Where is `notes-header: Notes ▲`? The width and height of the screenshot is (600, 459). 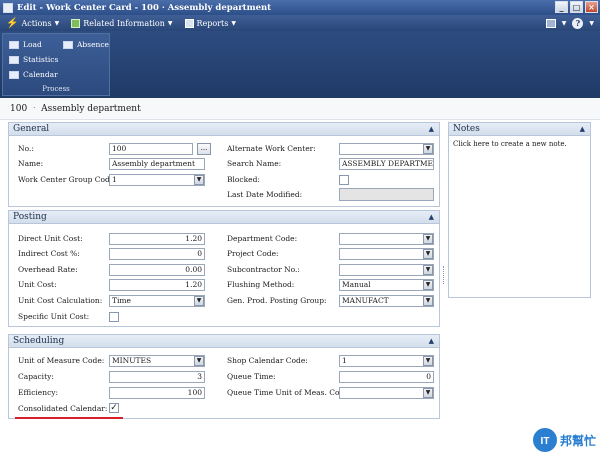
notes-header: Notes ▲ is located at coordinates (519, 129).